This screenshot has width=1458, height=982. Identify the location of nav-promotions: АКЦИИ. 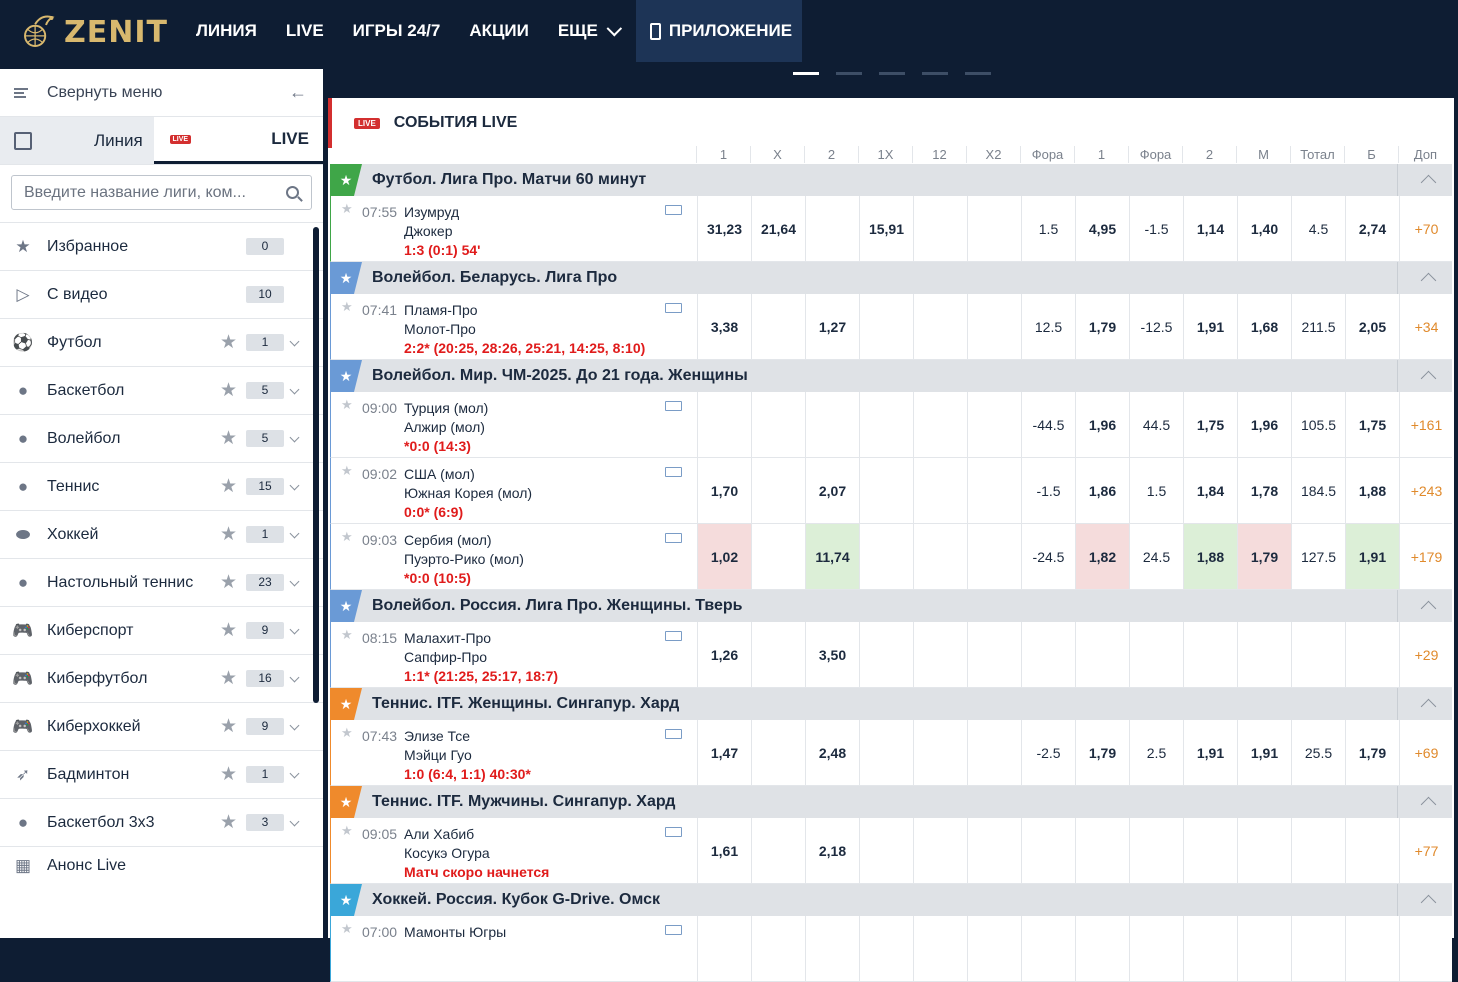
(499, 31).